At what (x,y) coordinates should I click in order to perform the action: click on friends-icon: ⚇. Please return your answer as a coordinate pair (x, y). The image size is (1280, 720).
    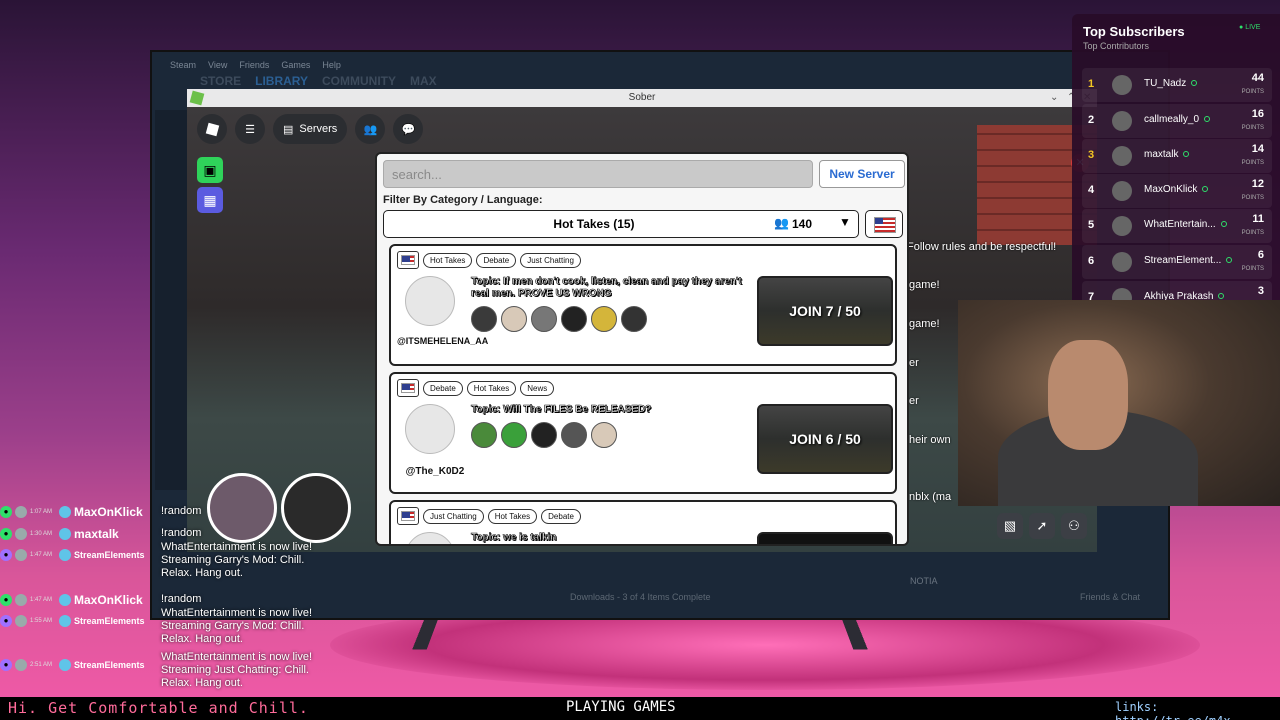
    Looking at the image, I should click on (1074, 526).